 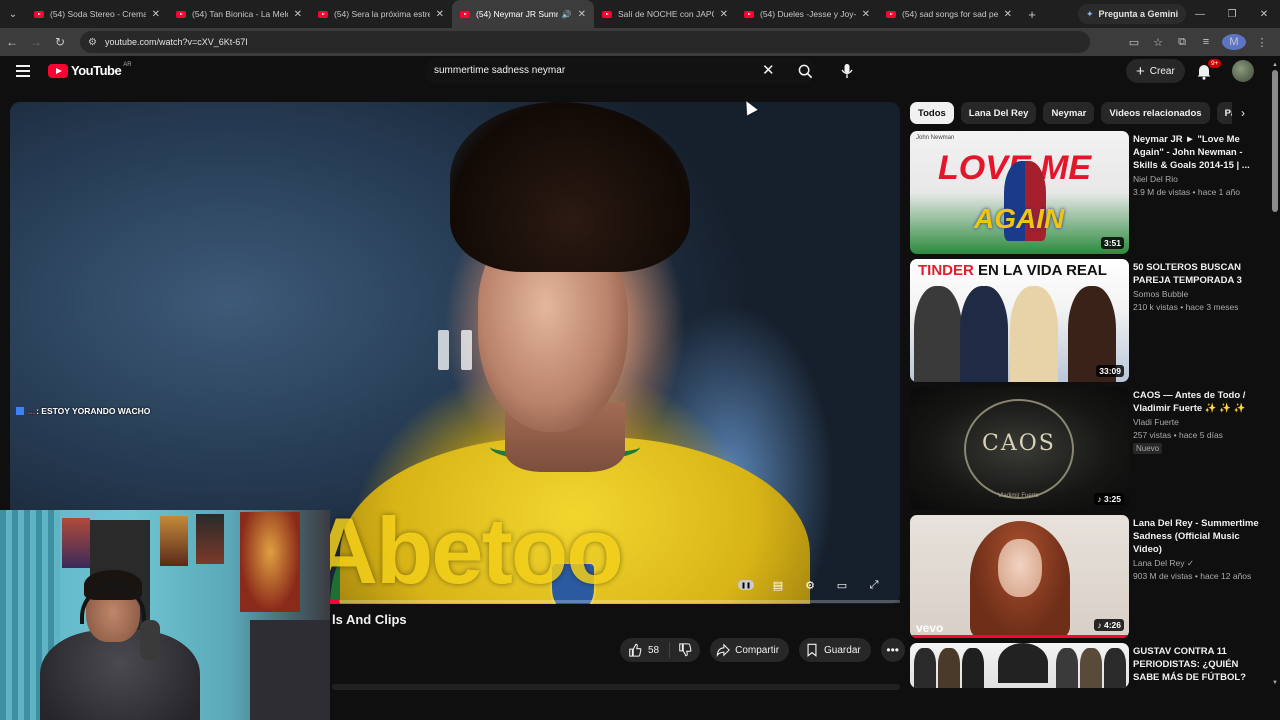 What do you see at coordinates (83, 411) in the screenshot?
I see `stream-chat-message: ... : ESTOY YORANDO WACHO` at bounding box center [83, 411].